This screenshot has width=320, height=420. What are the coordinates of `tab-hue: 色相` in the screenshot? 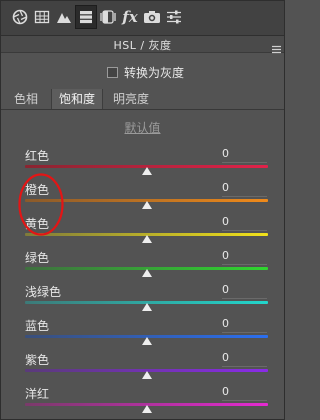 It's located at (26, 99).